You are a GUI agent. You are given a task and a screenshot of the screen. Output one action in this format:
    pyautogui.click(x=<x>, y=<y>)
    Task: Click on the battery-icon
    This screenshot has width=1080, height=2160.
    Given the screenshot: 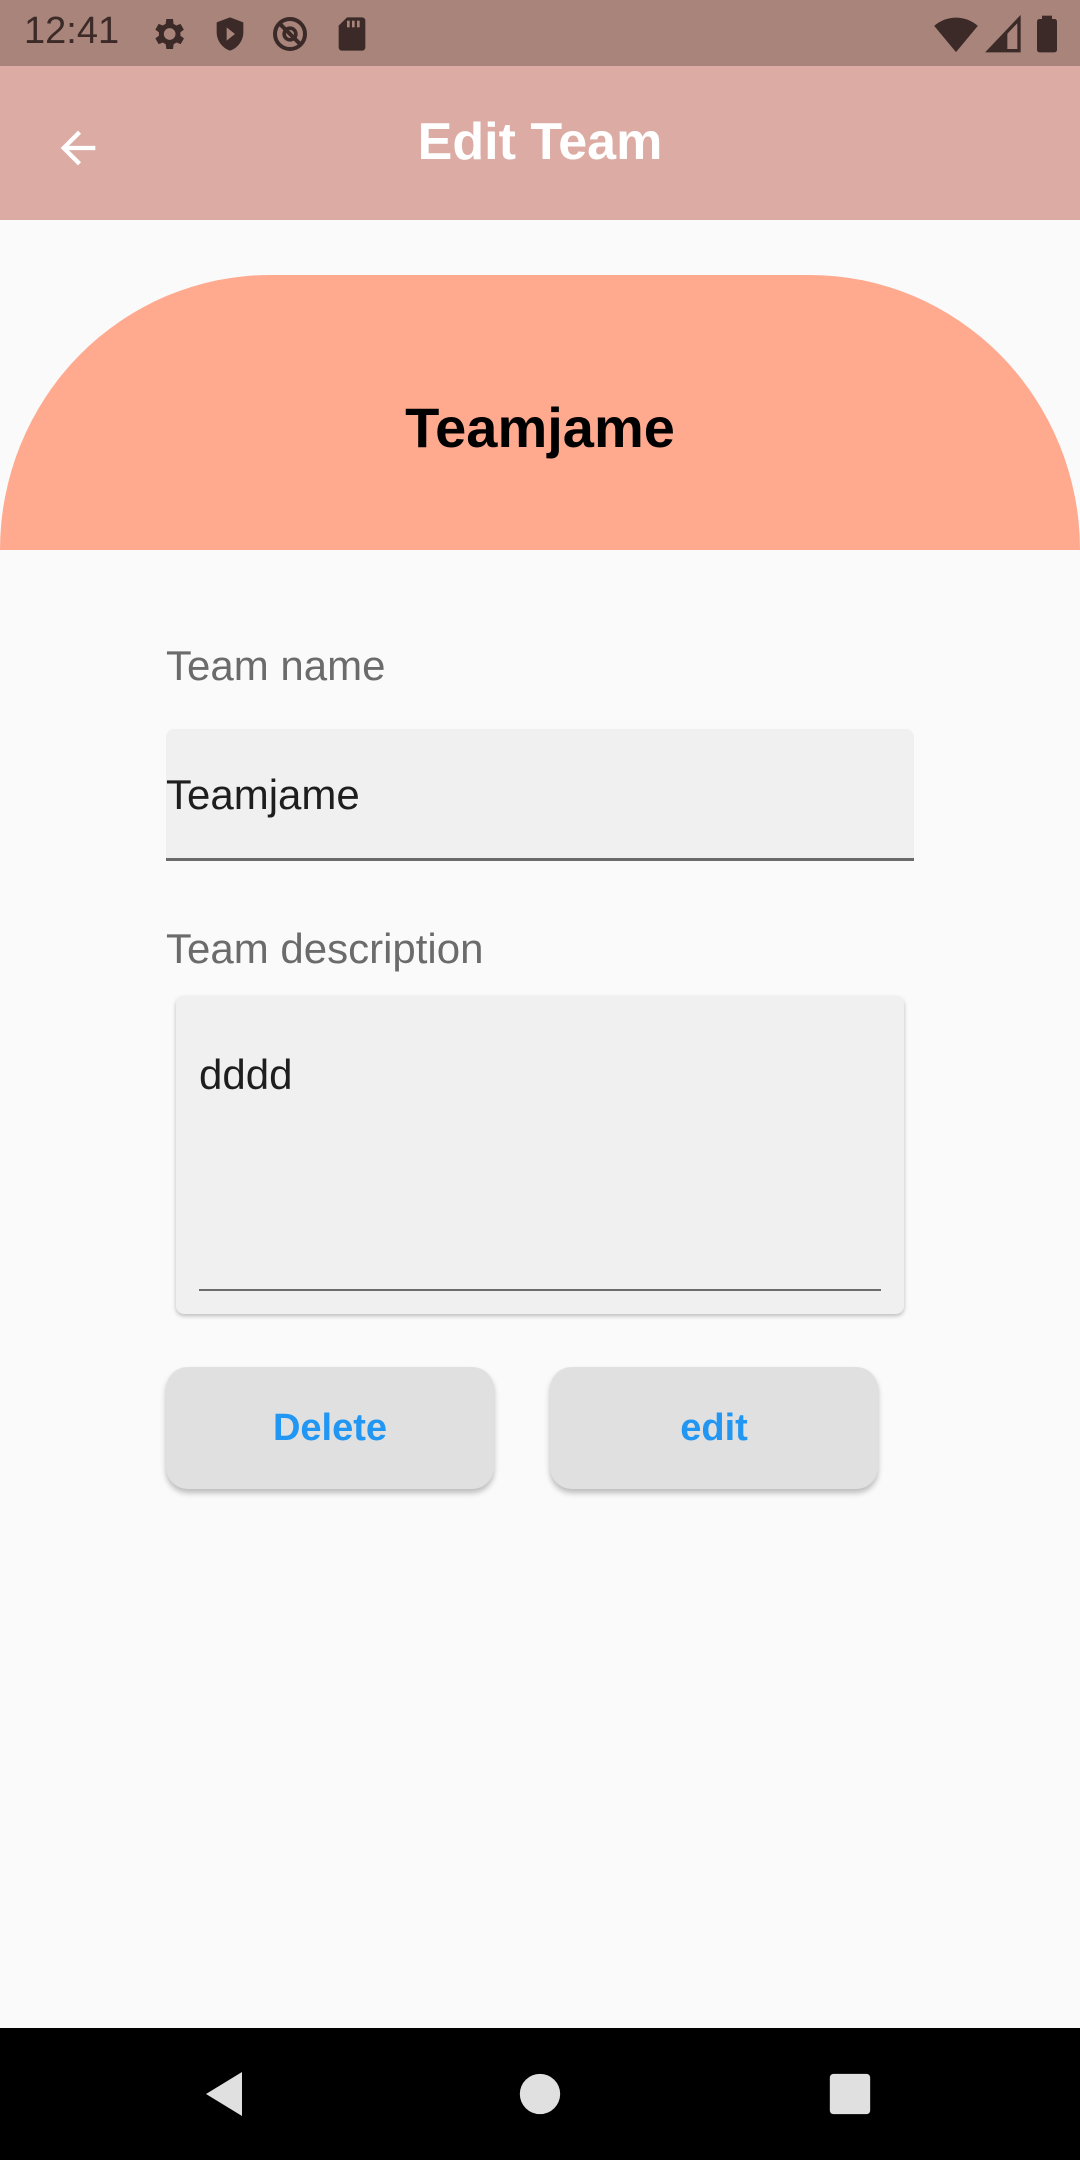 What is the action you would take?
    pyautogui.click(x=1049, y=34)
    